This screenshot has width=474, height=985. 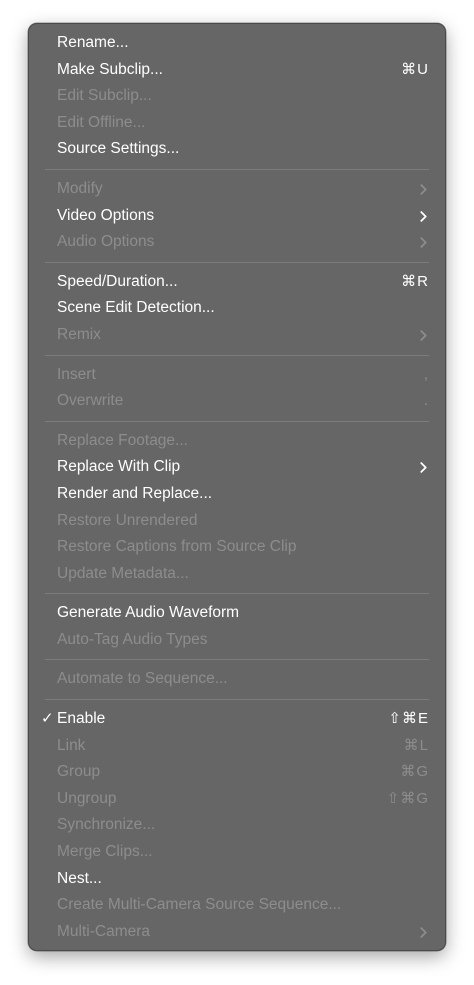 What do you see at coordinates (407, 798) in the screenshot?
I see `keyboard-shortcut: ⇧⌘G` at bounding box center [407, 798].